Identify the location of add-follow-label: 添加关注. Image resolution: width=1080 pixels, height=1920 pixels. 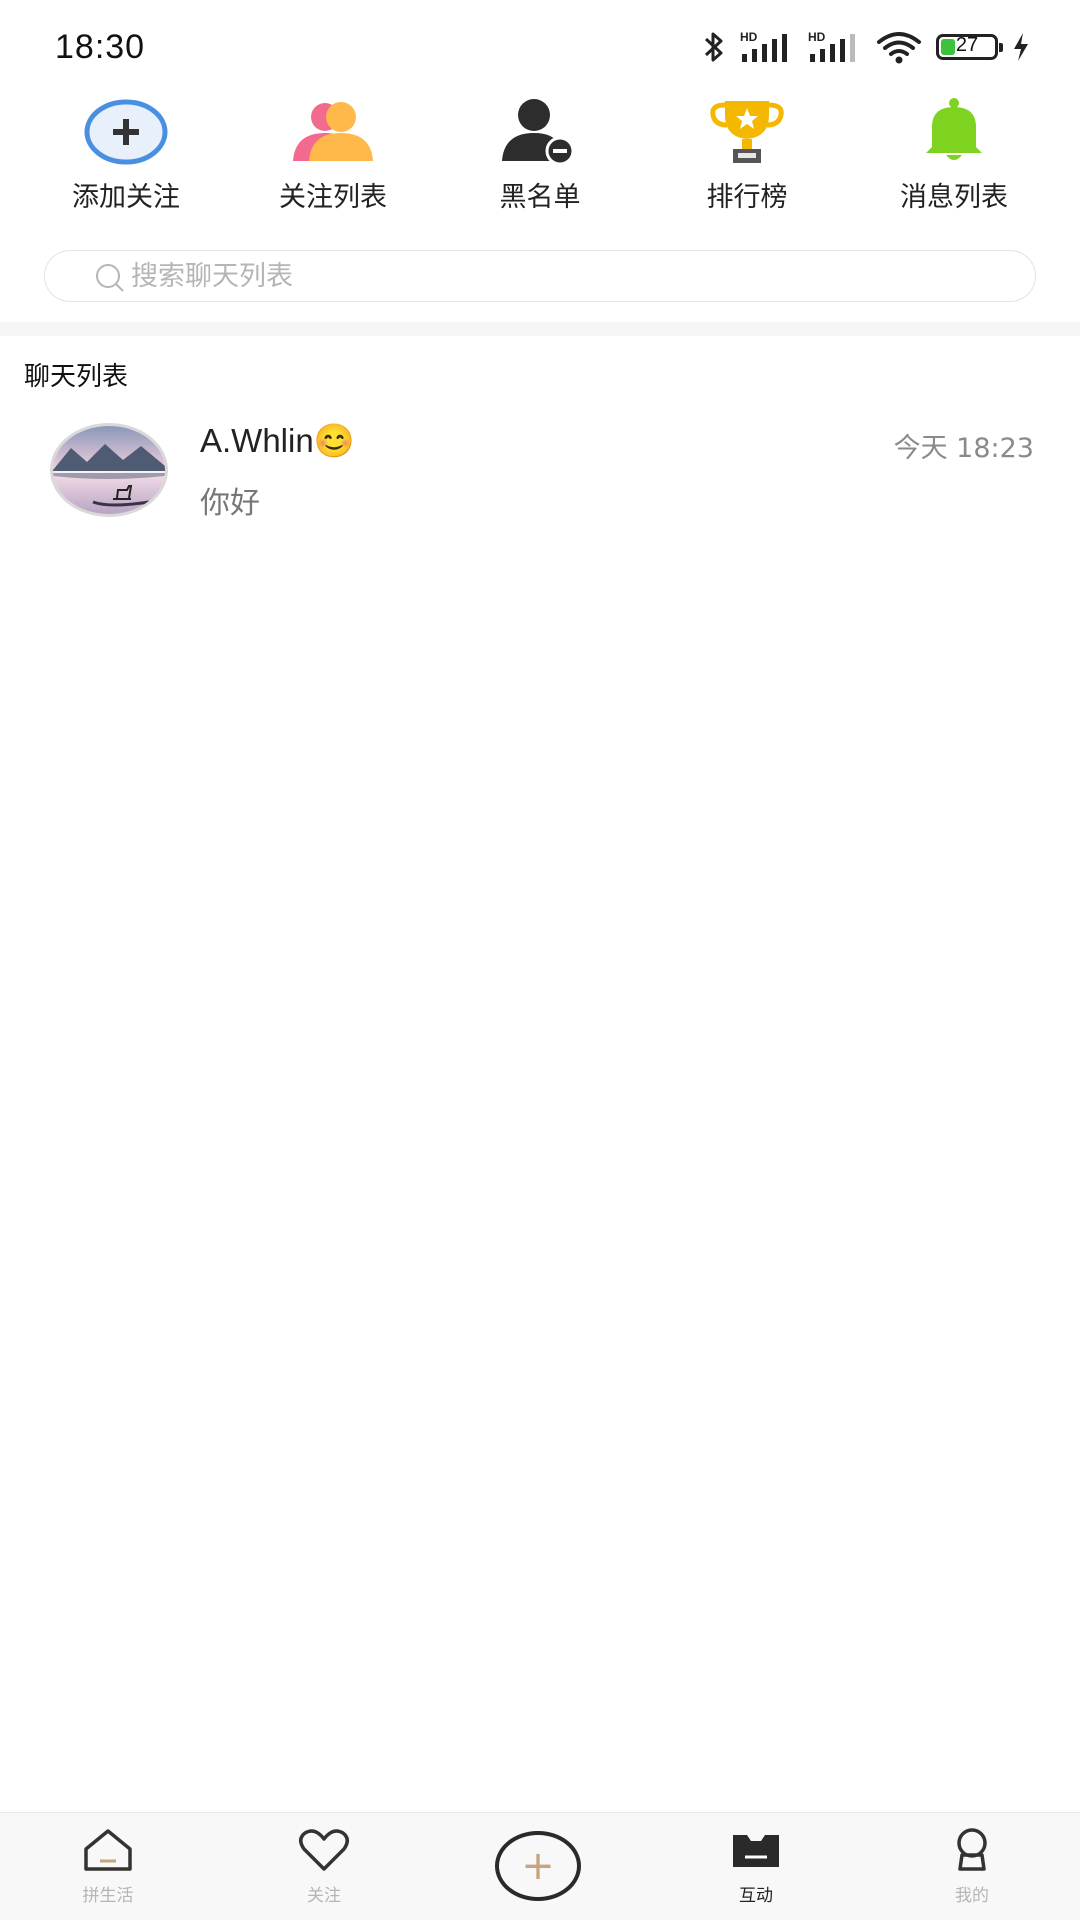
(126, 197).